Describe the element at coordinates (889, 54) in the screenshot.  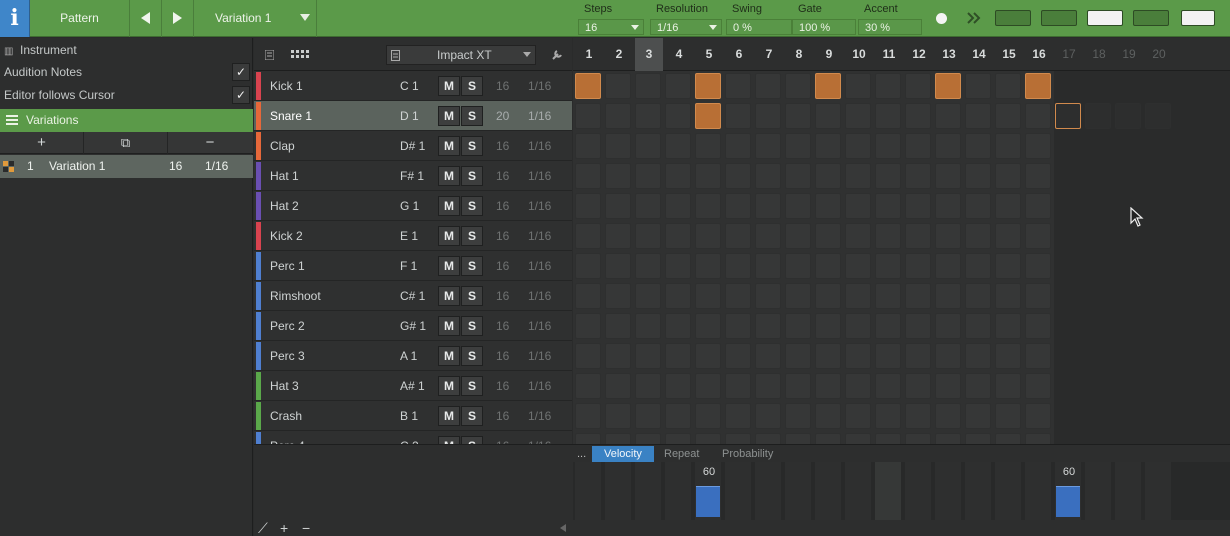
I see `step-number: 11` at that location.